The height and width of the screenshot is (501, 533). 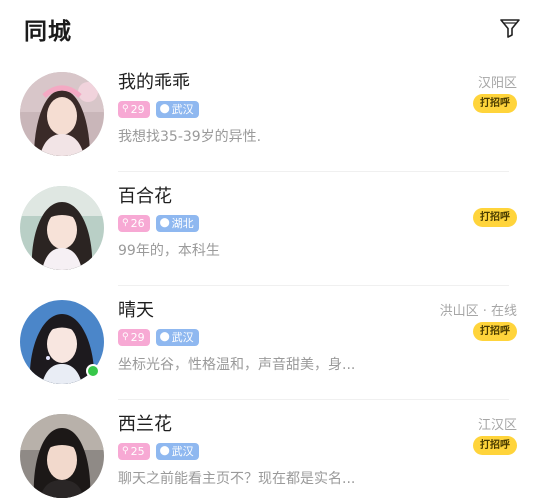 I want to click on user-district: 汉阳区, so click(x=497, y=83).